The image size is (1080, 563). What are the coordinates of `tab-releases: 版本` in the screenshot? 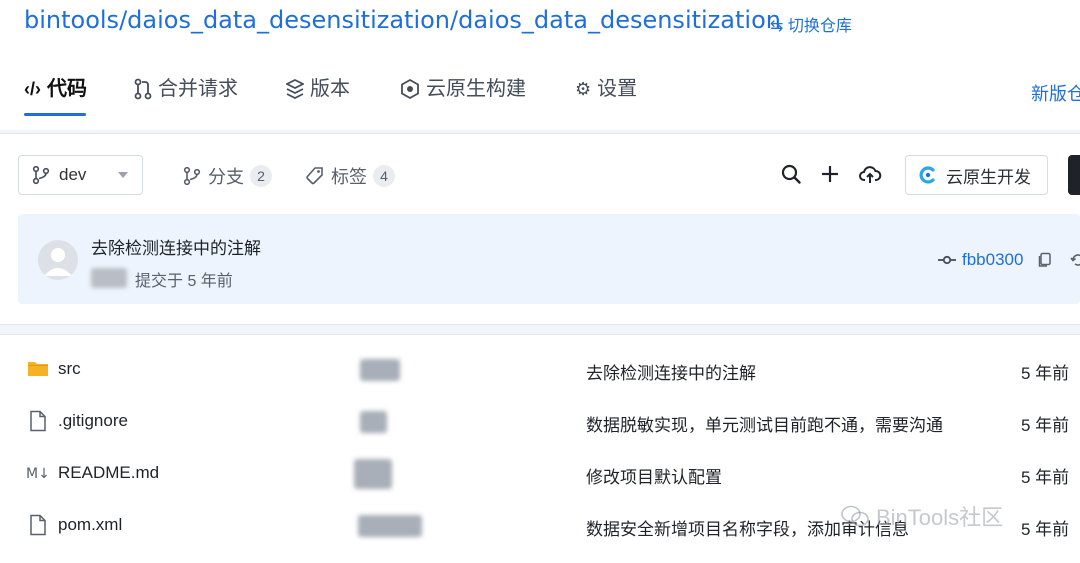 It's located at (318, 92).